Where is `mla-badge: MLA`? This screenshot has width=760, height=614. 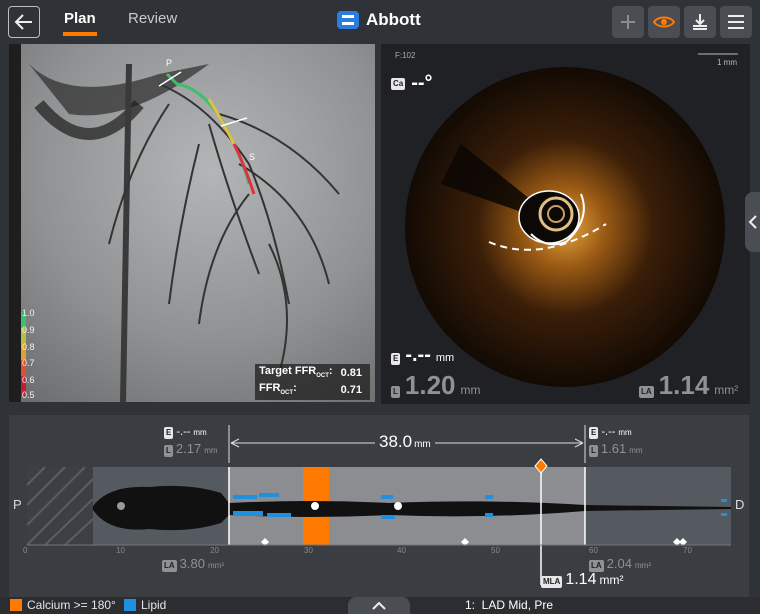 mla-badge: MLA is located at coordinates (552, 582).